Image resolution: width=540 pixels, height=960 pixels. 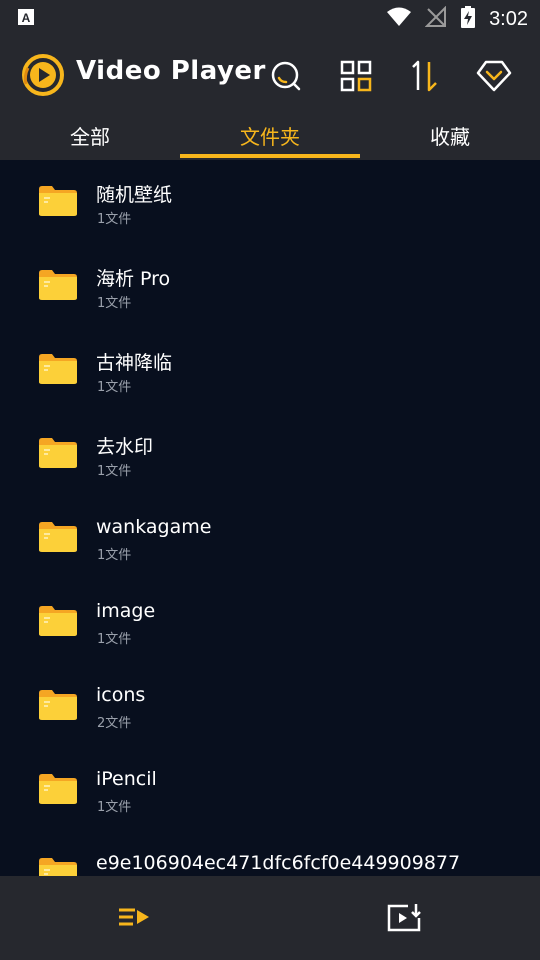 What do you see at coordinates (270, 202) in the screenshot?
I see `folder-row: 随机壁纸 1文件` at bounding box center [270, 202].